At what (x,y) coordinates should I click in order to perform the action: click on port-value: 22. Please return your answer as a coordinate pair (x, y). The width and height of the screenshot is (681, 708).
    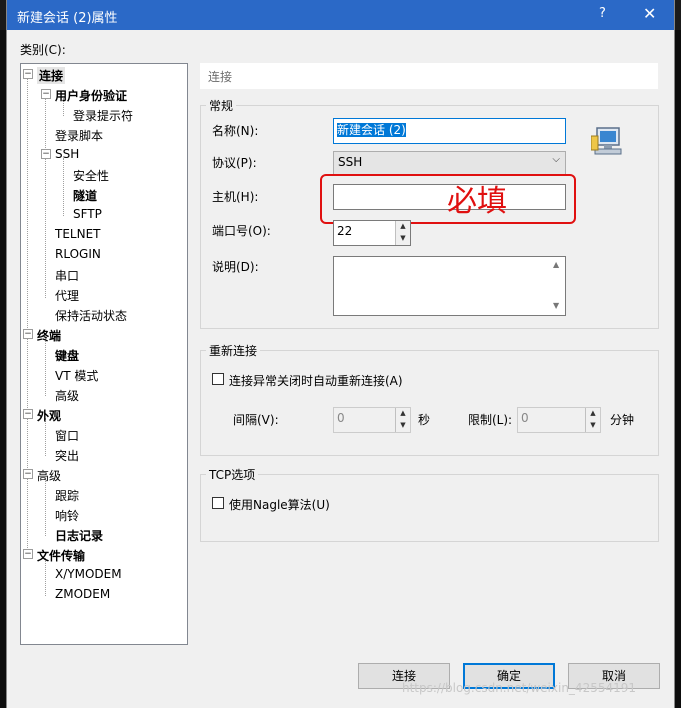
    Looking at the image, I should click on (345, 231).